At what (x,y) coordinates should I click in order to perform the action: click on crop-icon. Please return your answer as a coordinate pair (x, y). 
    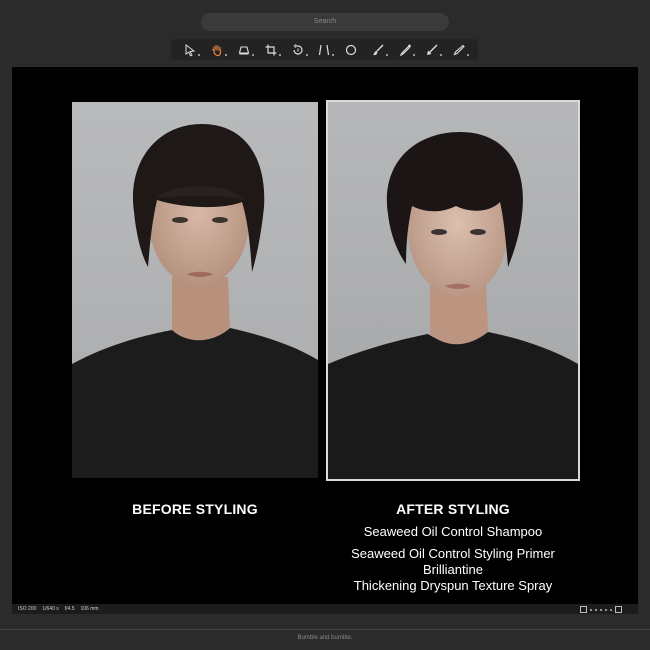
    Looking at the image, I should click on (271, 49).